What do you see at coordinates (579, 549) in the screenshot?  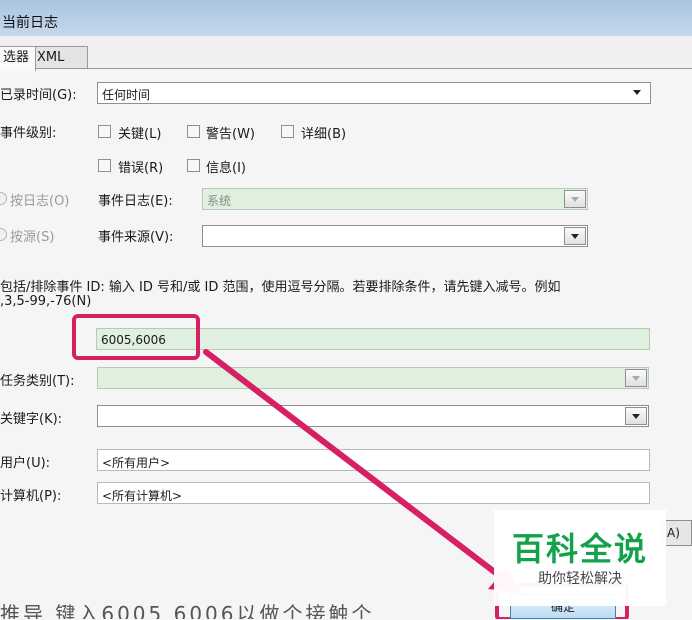 I see `watermark-title: 百科全说` at bounding box center [579, 549].